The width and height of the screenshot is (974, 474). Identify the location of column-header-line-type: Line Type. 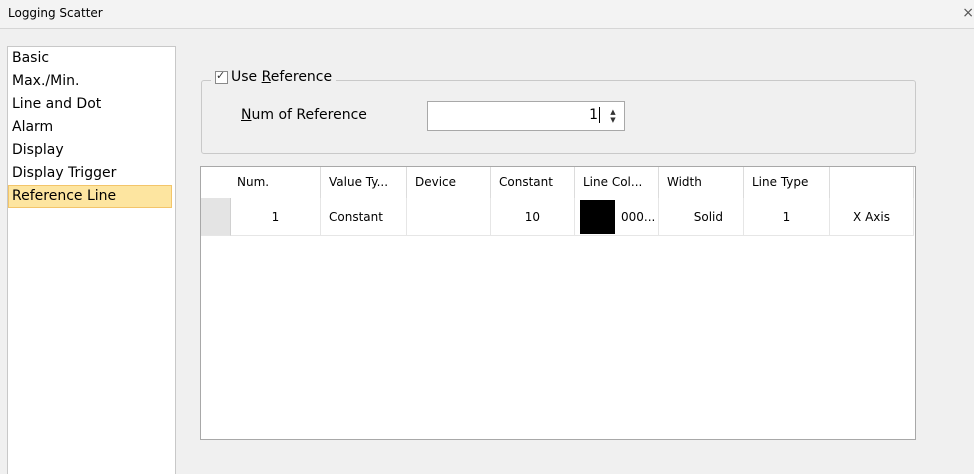
(787, 182).